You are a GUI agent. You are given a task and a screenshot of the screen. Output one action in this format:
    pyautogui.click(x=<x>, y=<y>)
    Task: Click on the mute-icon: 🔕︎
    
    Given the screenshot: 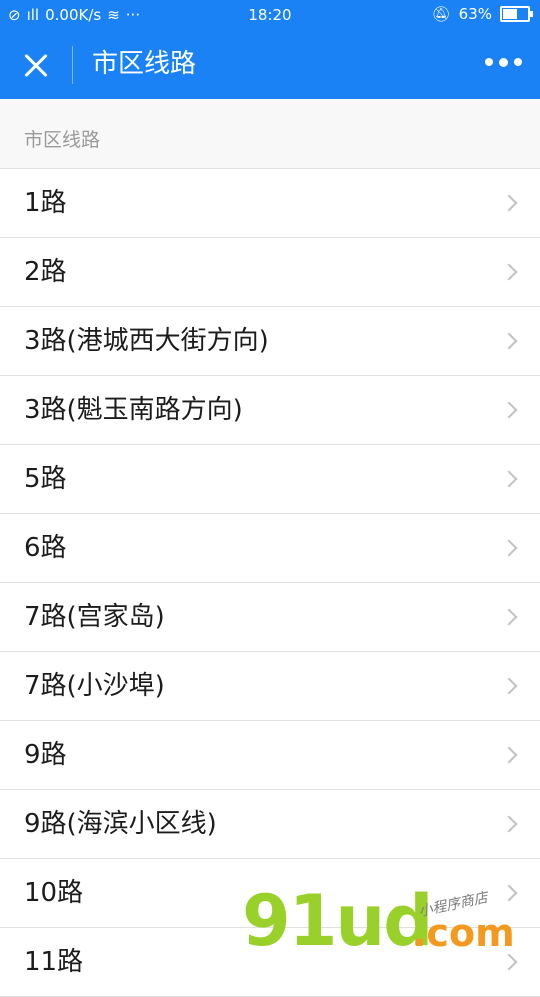 What is the action you would take?
    pyautogui.click(x=441, y=14)
    